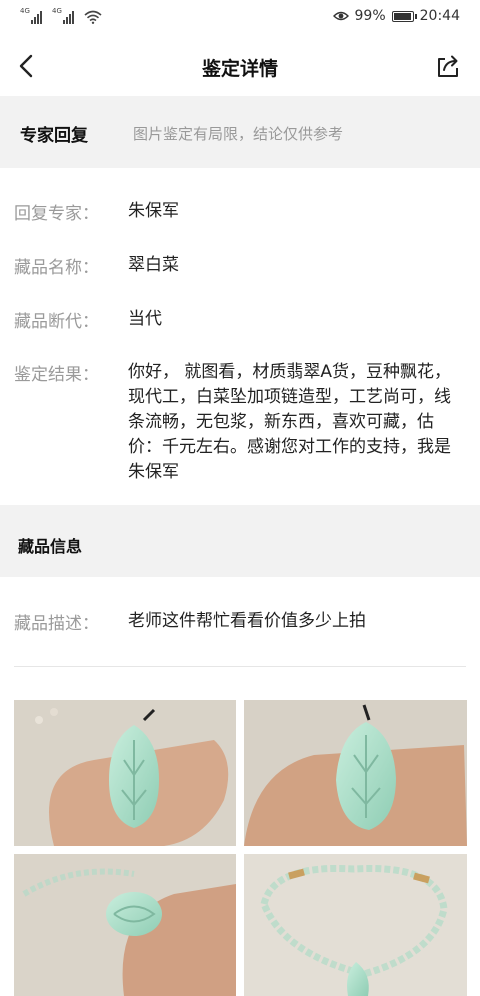 The height and width of the screenshot is (996, 480). I want to click on field-value: 老师这件帮忙看看价值多少上拍, so click(247, 621).